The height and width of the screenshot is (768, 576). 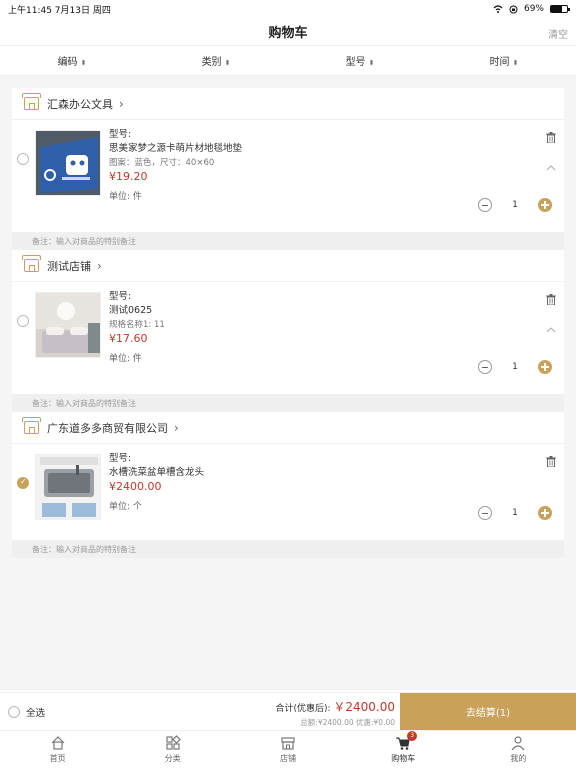 What do you see at coordinates (58, 743) in the screenshot?
I see `home-icon` at bounding box center [58, 743].